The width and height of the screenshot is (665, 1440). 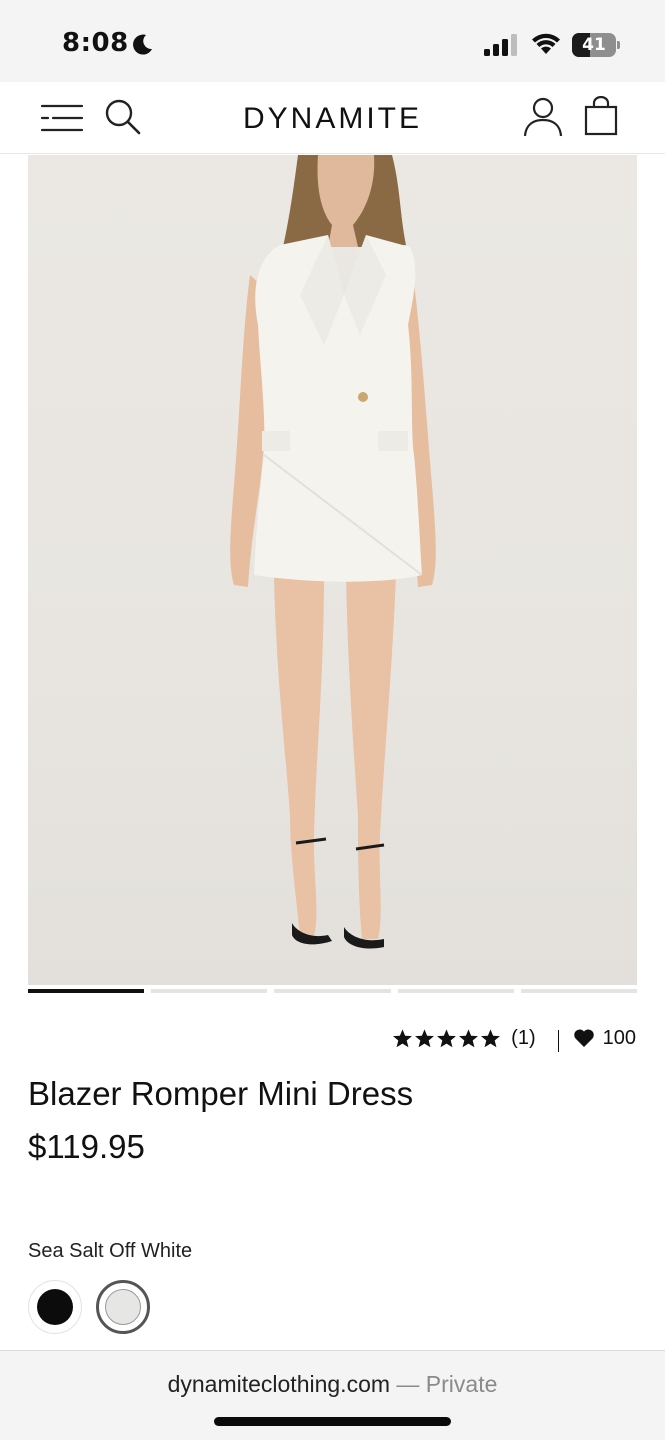 I want to click on heart-icon, so click(x=584, y=1038).